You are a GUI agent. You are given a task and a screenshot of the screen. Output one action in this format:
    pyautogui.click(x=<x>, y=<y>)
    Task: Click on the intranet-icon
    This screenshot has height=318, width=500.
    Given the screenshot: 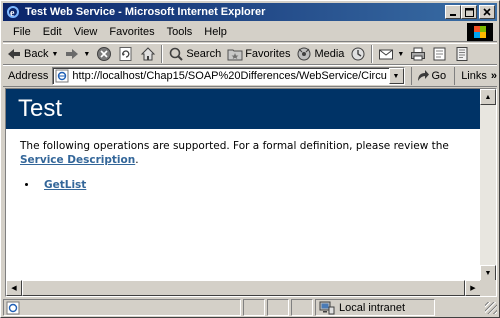 What is the action you would take?
    pyautogui.click(x=327, y=307)
    